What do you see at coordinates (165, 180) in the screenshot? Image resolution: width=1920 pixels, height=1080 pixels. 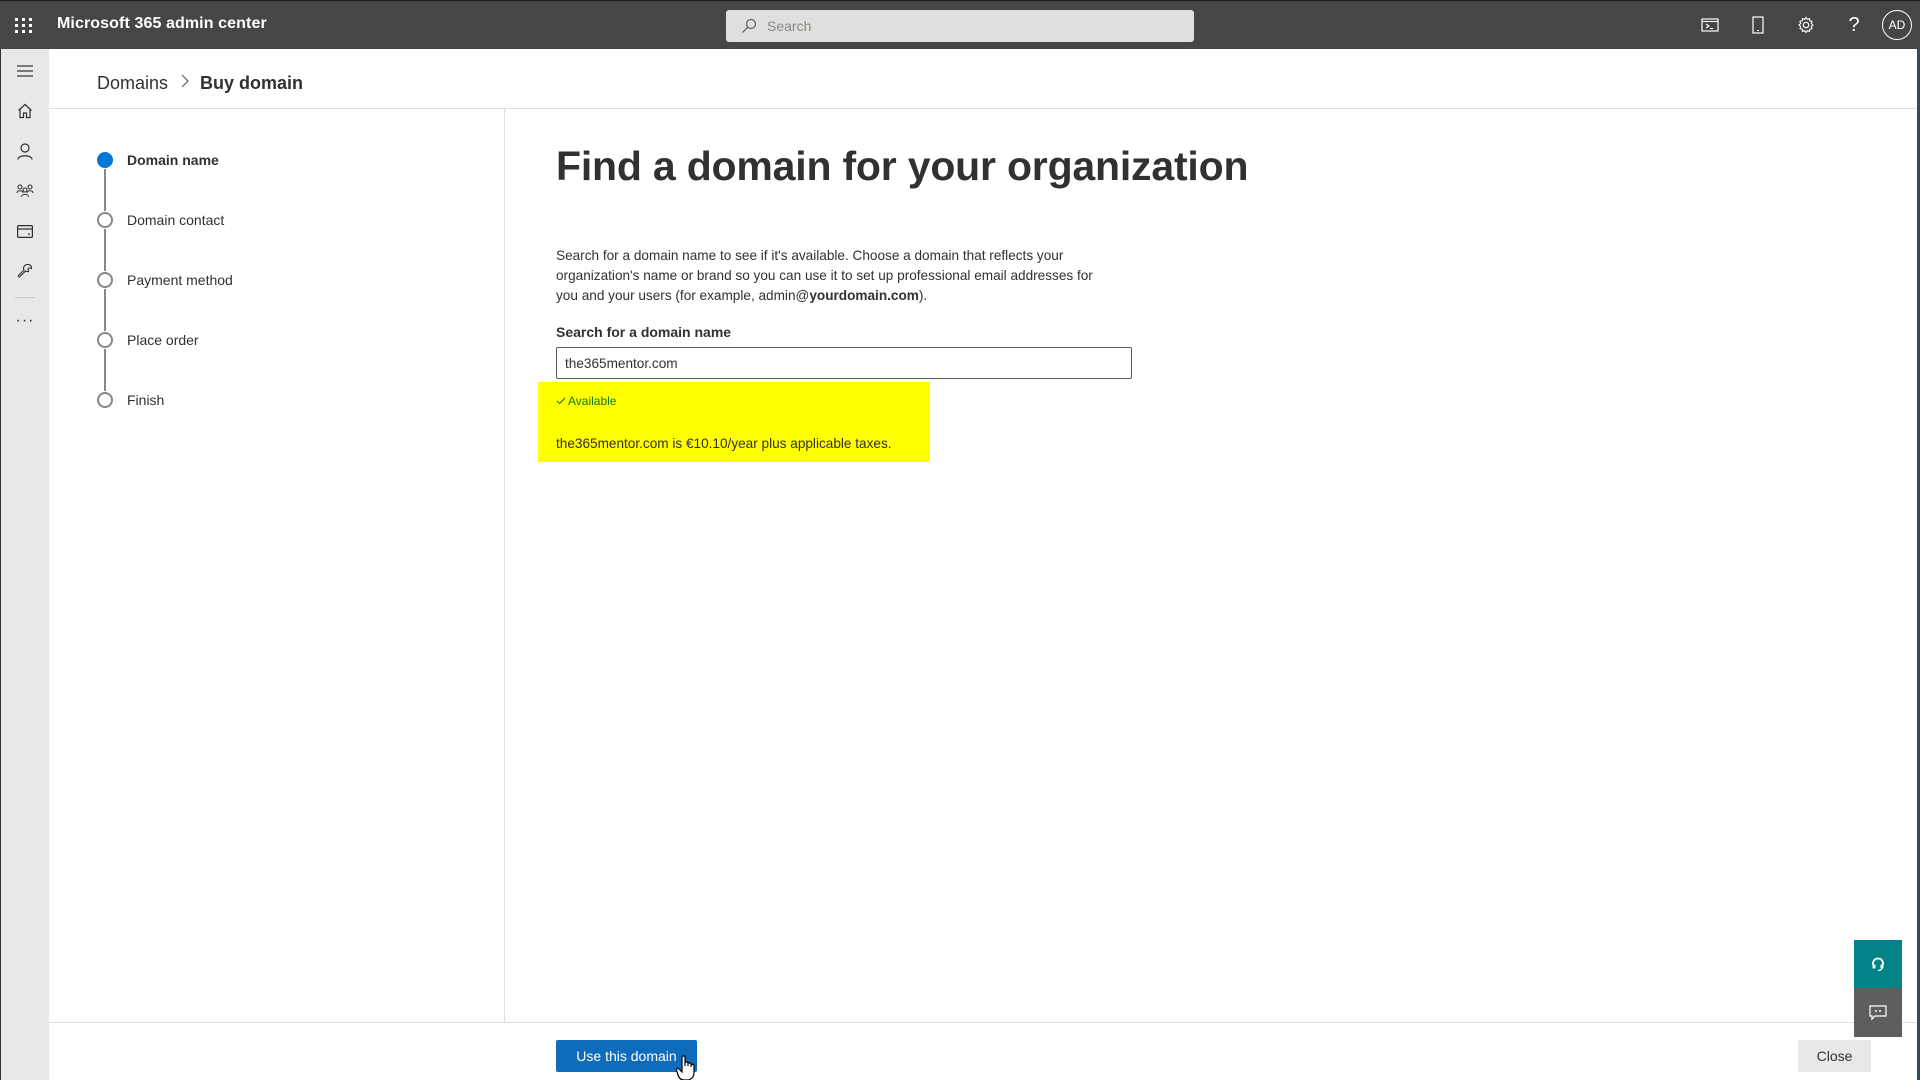 I see `step-domain-name: Domain name` at bounding box center [165, 180].